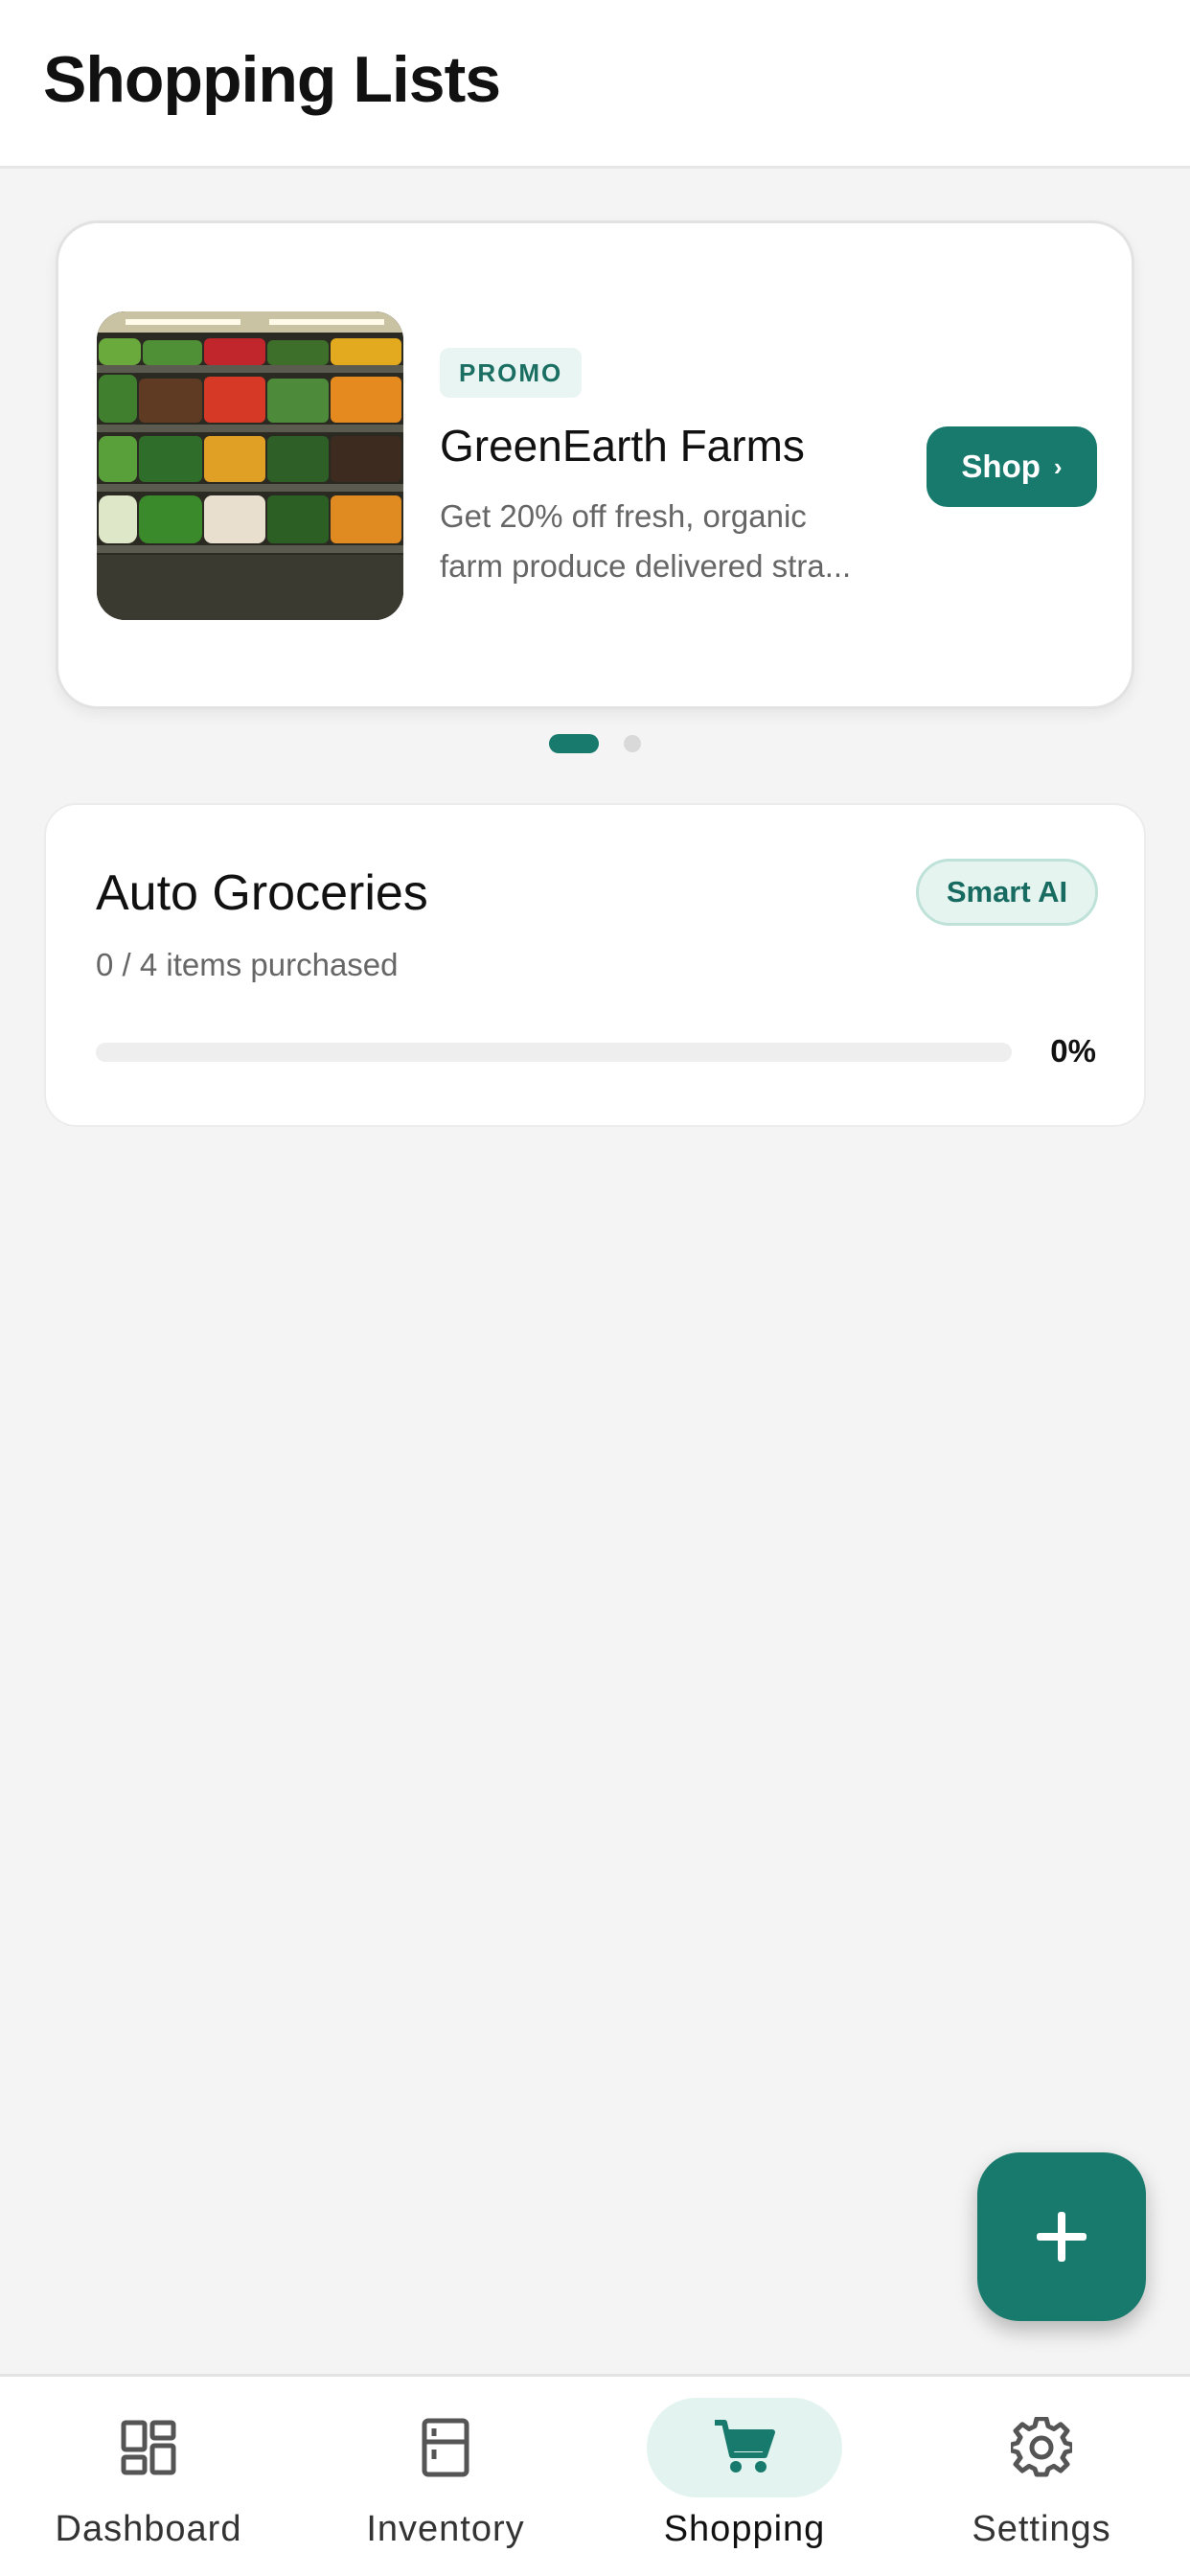 Image resolution: width=1190 pixels, height=2576 pixels. I want to click on add-list-button, so click(1062, 2236).